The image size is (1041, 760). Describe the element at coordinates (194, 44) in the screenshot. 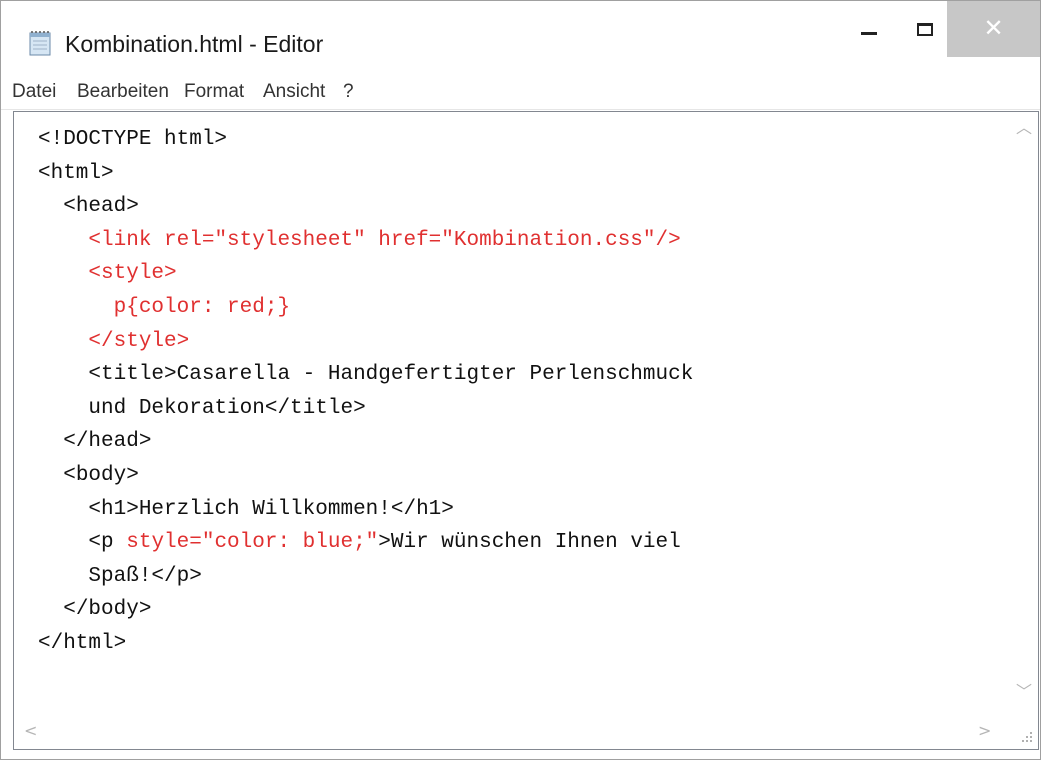

I see `window-title: Kombination.html - Editor` at that location.